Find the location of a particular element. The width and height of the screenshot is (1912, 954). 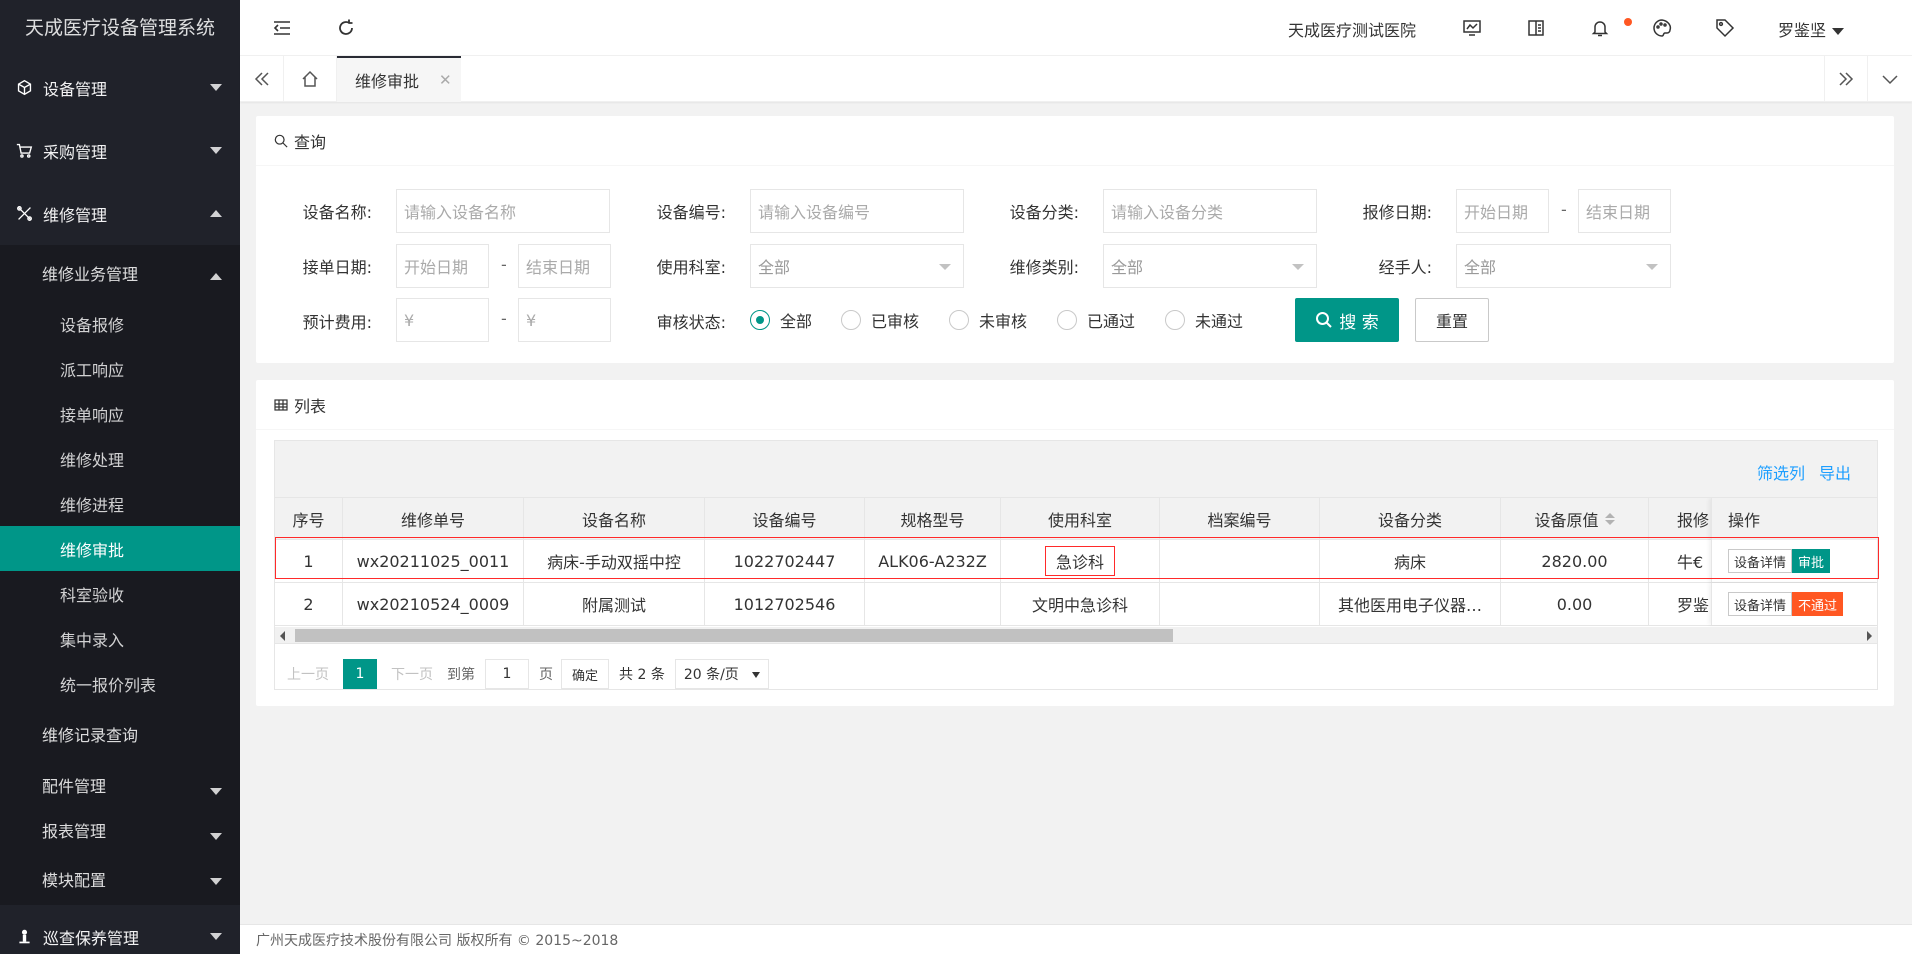

col-header-sortable: 设备原值 is located at coordinates (1575, 518).